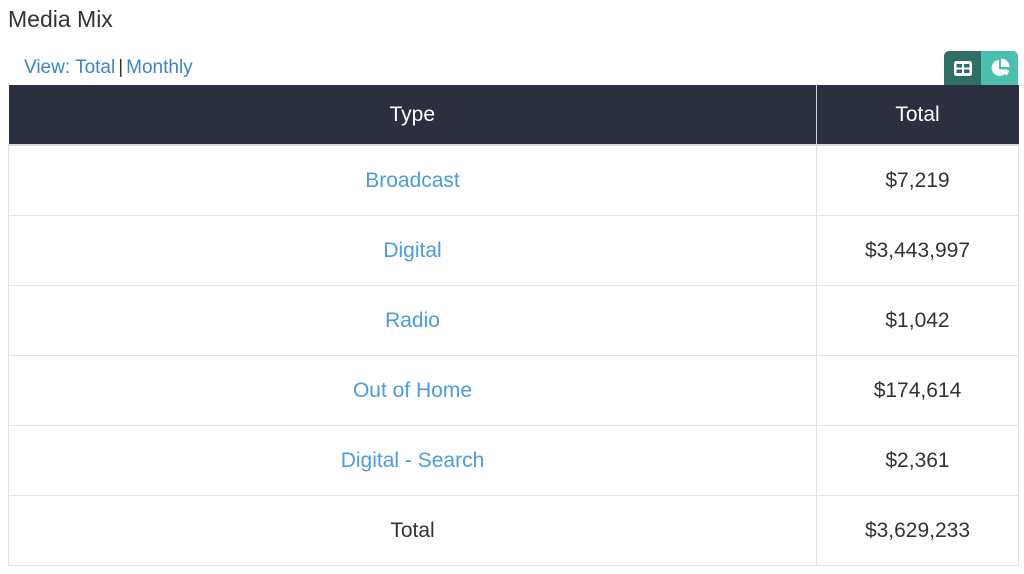 This screenshot has width=1024, height=574. I want to click on view-prefix: View:, so click(50, 67).